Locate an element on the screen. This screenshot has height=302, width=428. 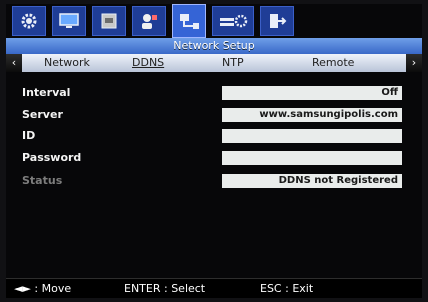
menu-tab-system is located at coordinates (233, 21).